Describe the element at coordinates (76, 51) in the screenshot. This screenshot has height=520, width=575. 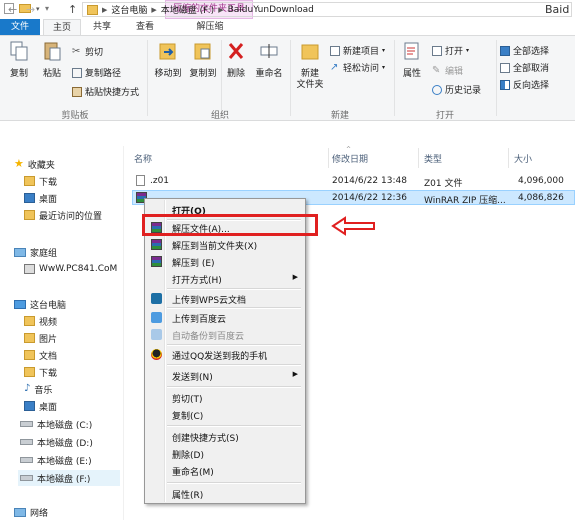
I see `scissors-icon: ✂` at that location.